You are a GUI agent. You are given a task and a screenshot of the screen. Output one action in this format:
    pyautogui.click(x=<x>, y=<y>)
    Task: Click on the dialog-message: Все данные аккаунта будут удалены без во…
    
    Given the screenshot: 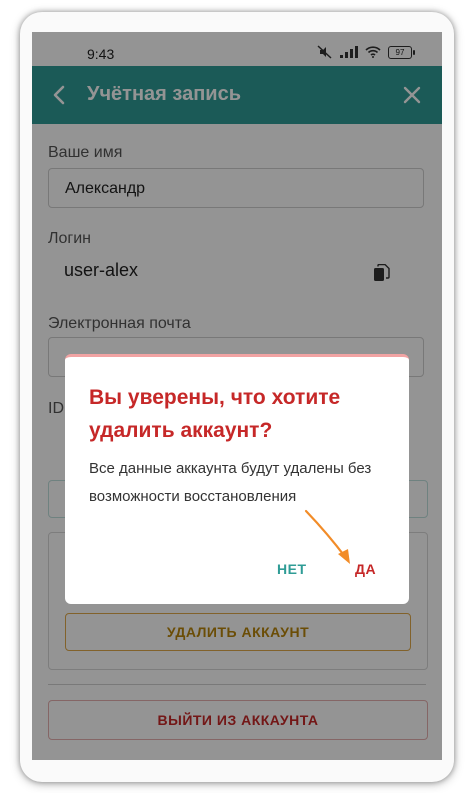 What is the action you would take?
    pyautogui.click(x=230, y=482)
    